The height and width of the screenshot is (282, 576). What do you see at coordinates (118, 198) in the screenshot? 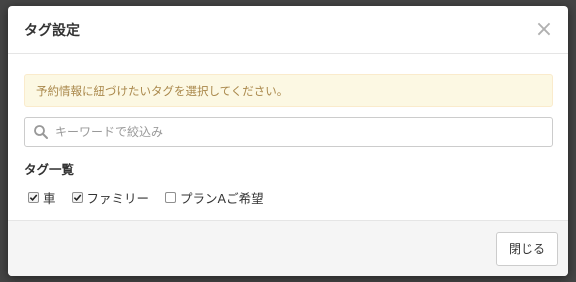
I see `tag-label: ファミリー` at bounding box center [118, 198].